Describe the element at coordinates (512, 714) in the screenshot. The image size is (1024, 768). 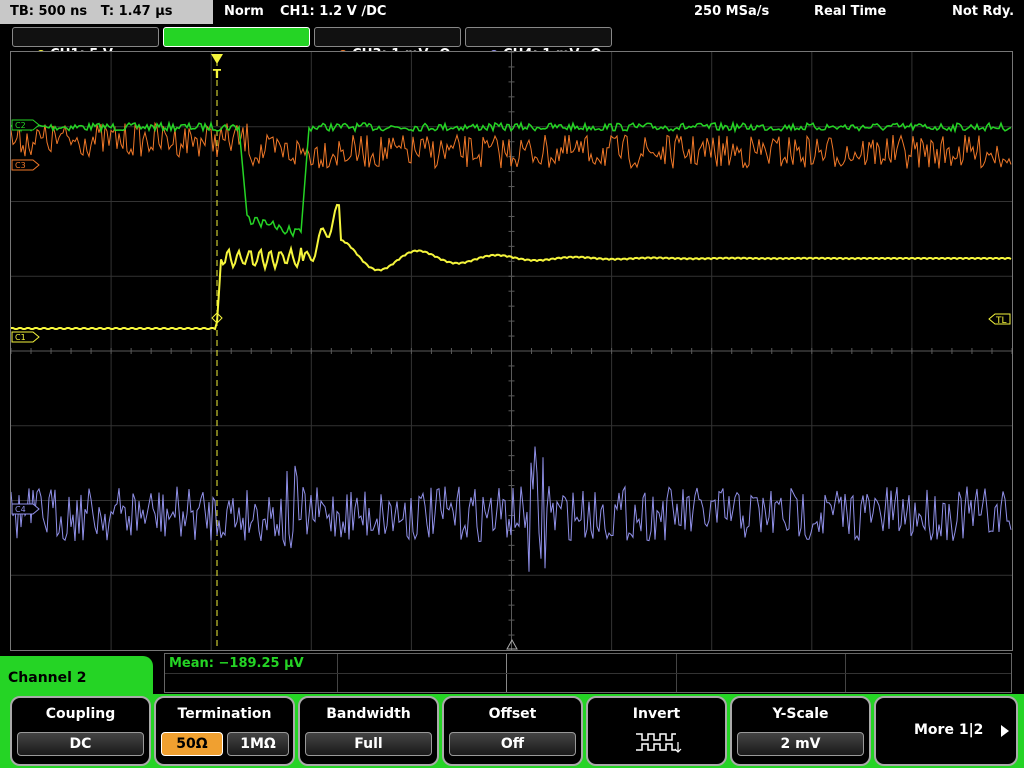
I see `offset-title: Offset` at that location.